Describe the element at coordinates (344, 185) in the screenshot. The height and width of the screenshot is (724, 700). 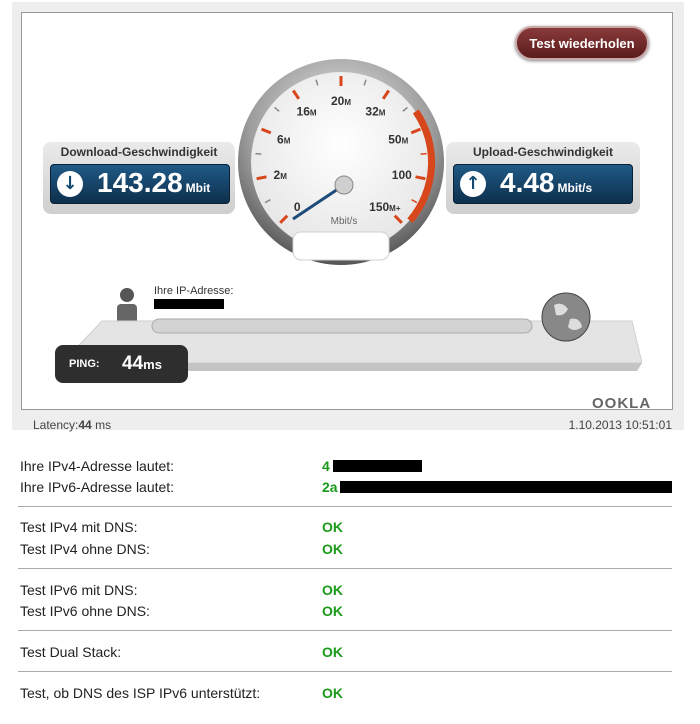
I see `gauge-hub` at that location.